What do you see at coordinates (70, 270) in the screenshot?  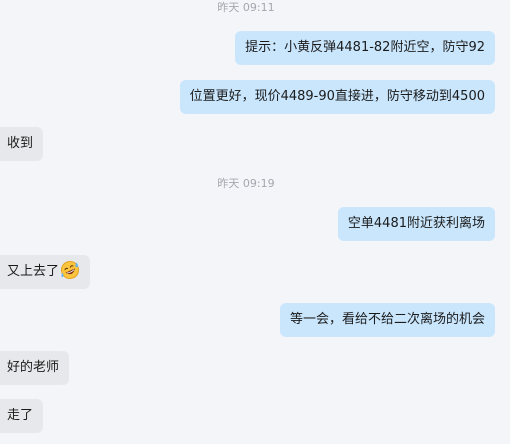 I see `grinning-sweat-emoji-icon` at bounding box center [70, 270].